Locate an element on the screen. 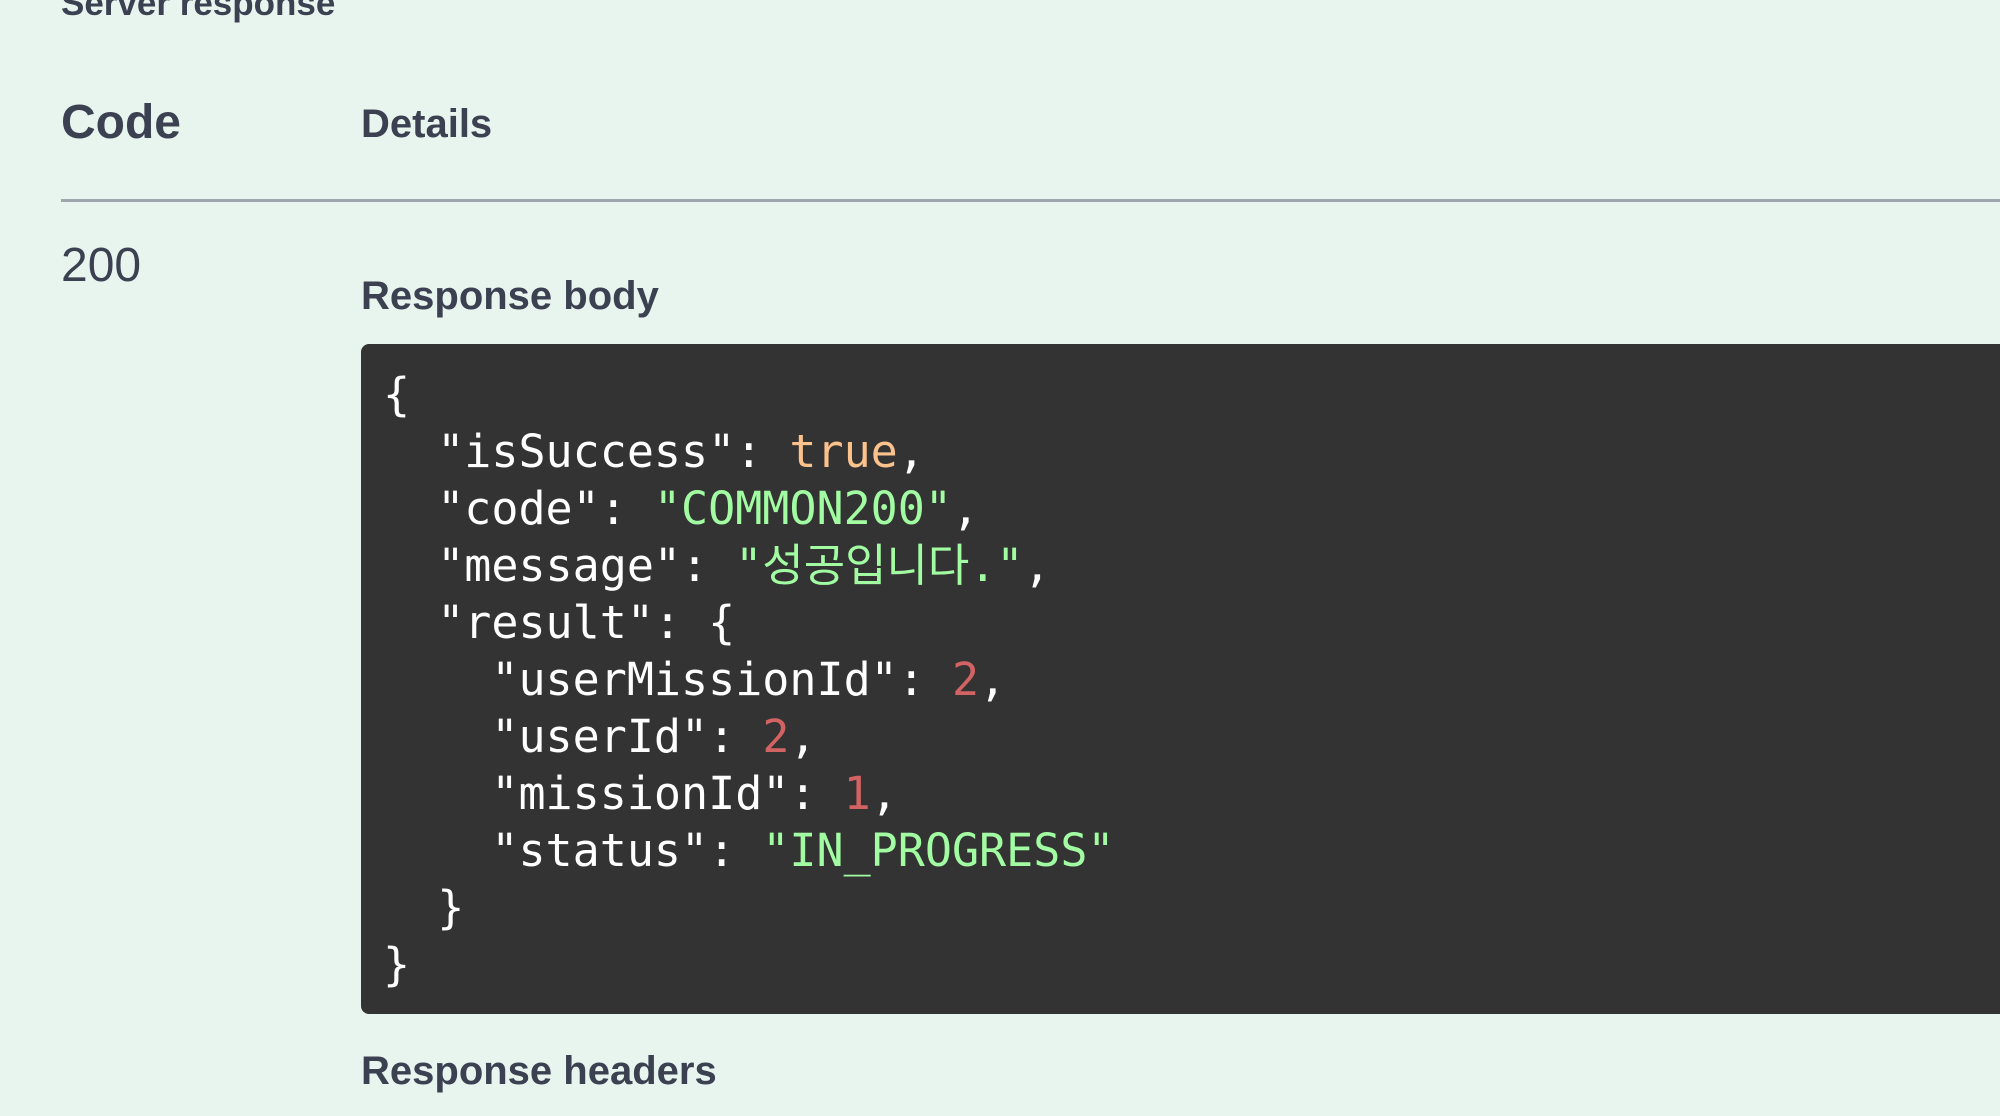 The image size is (2000, 1116). code-column-header: Code is located at coordinates (121, 122).